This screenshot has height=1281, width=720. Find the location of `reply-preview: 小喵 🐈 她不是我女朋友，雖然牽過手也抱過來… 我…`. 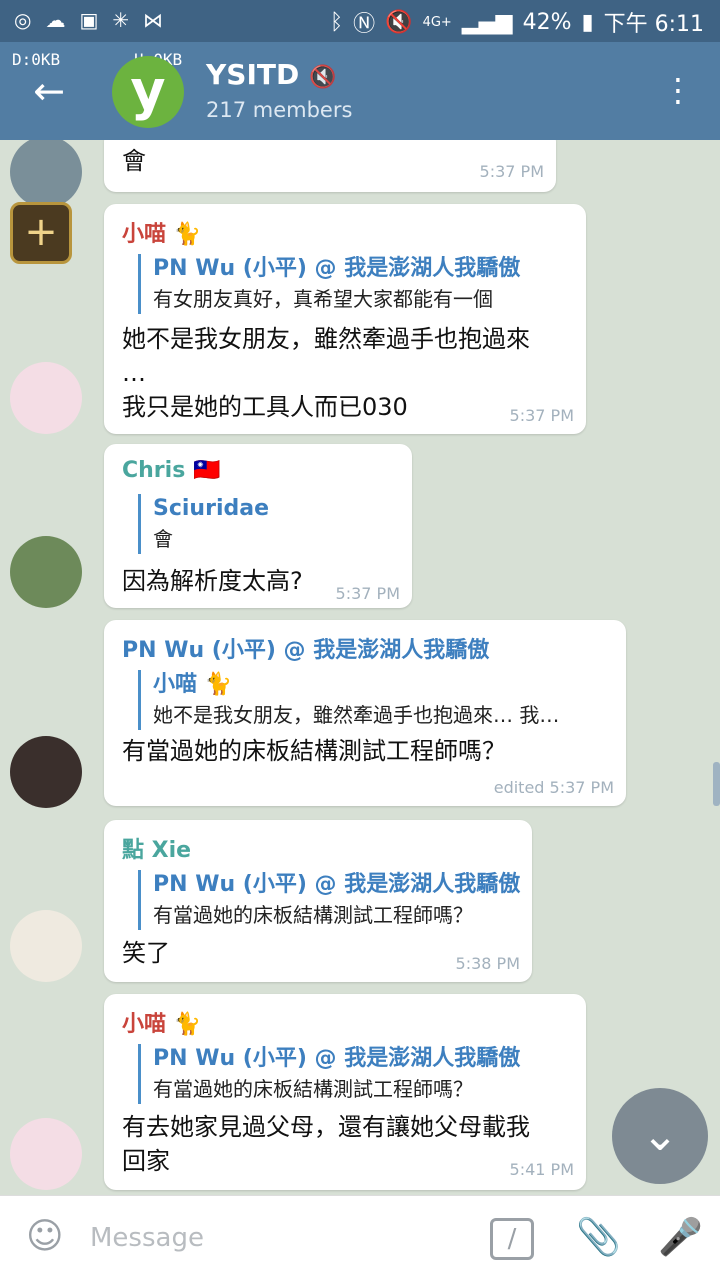

reply-preview: 小喵 🐈 她不是我女朋友，雖然牽過手也抱過來… 我… is located at coordinates (348, 700).